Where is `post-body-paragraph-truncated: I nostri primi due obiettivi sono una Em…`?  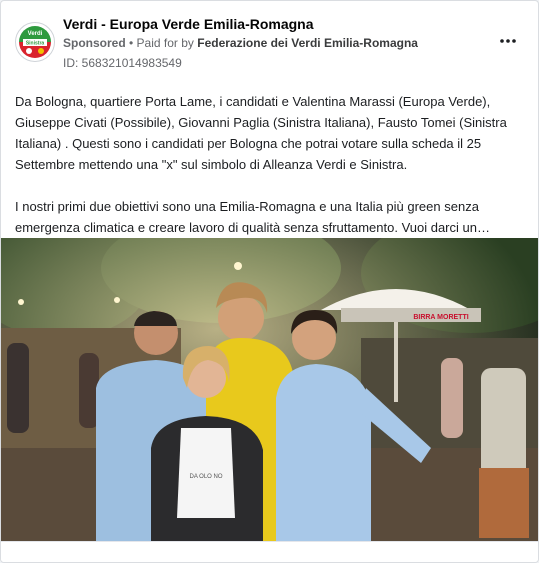 post-body-paragraph-truncated: I nostri primi due obiettivi sono una Em… is located at coordinates (272, 217).